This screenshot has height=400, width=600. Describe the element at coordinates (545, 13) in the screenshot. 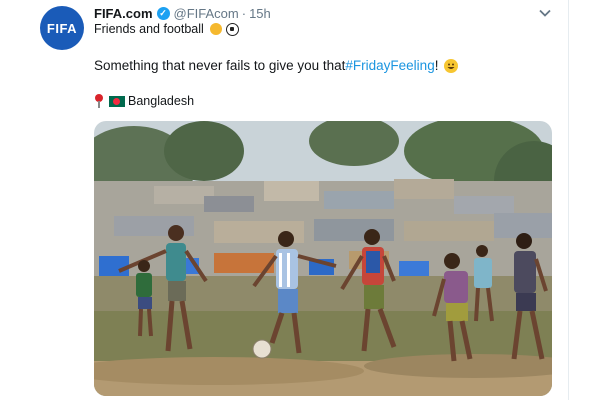

I see `chevron-down-icon` at that location.